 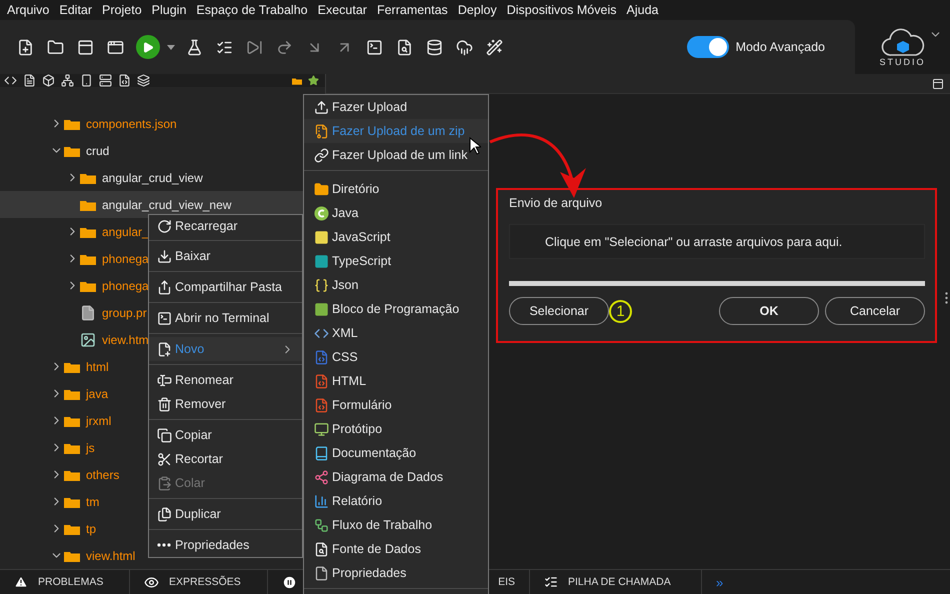 I want to click on tree-item-label: tm, so click(x=93, y=501).